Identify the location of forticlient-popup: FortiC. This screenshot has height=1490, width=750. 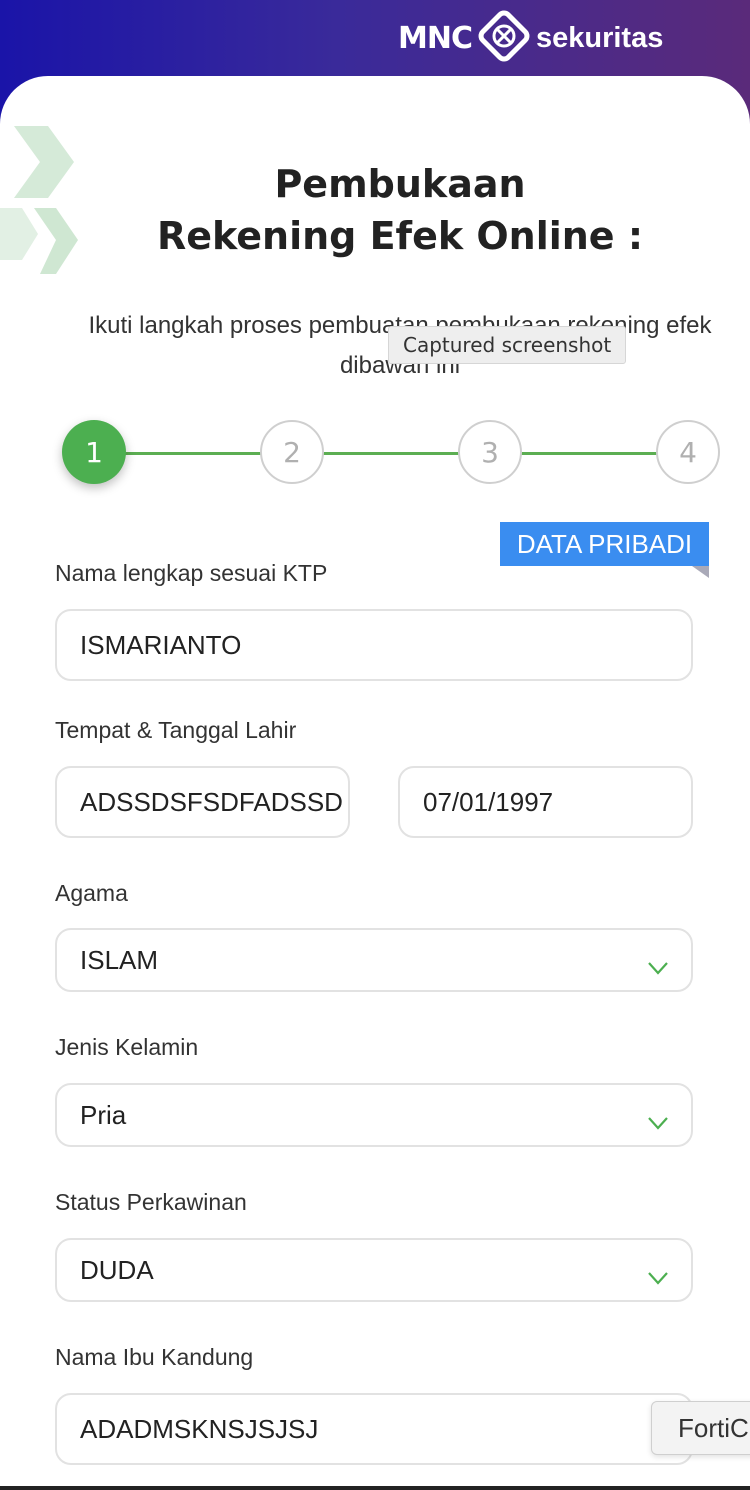
(700, 1428).